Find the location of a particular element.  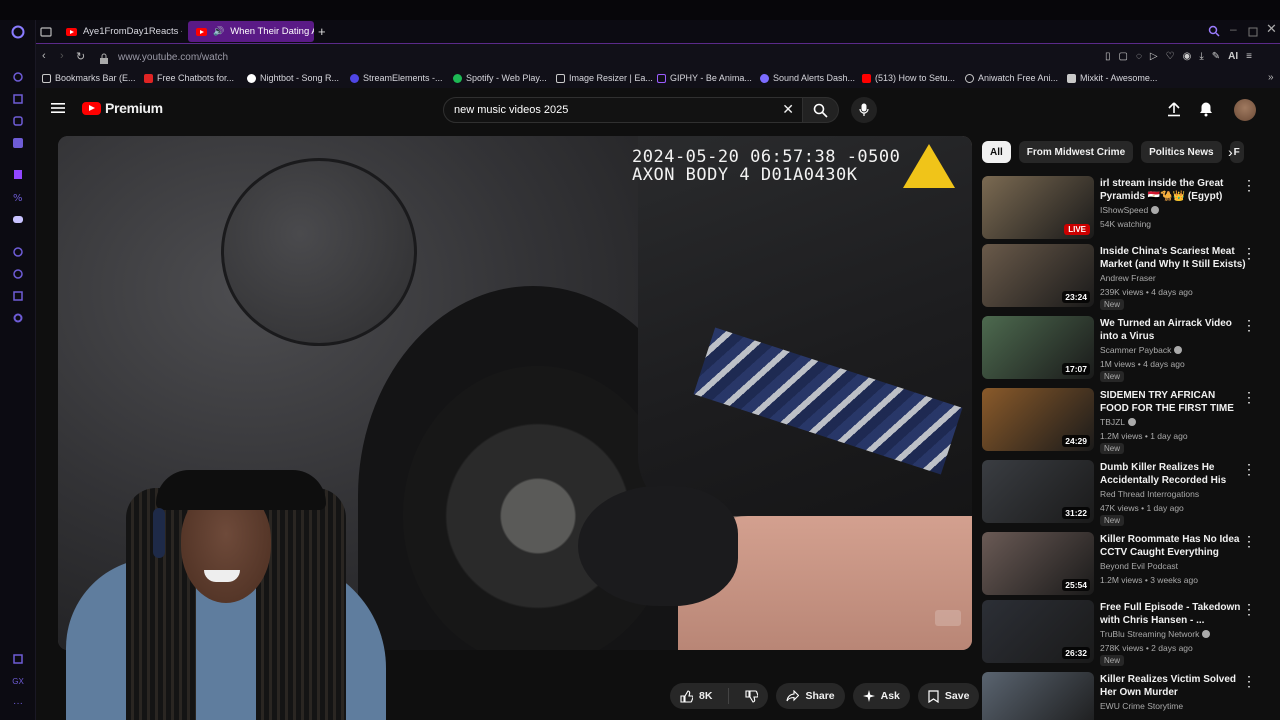

bookmark-icon: ▯ is located at coordinates (1108, 56).